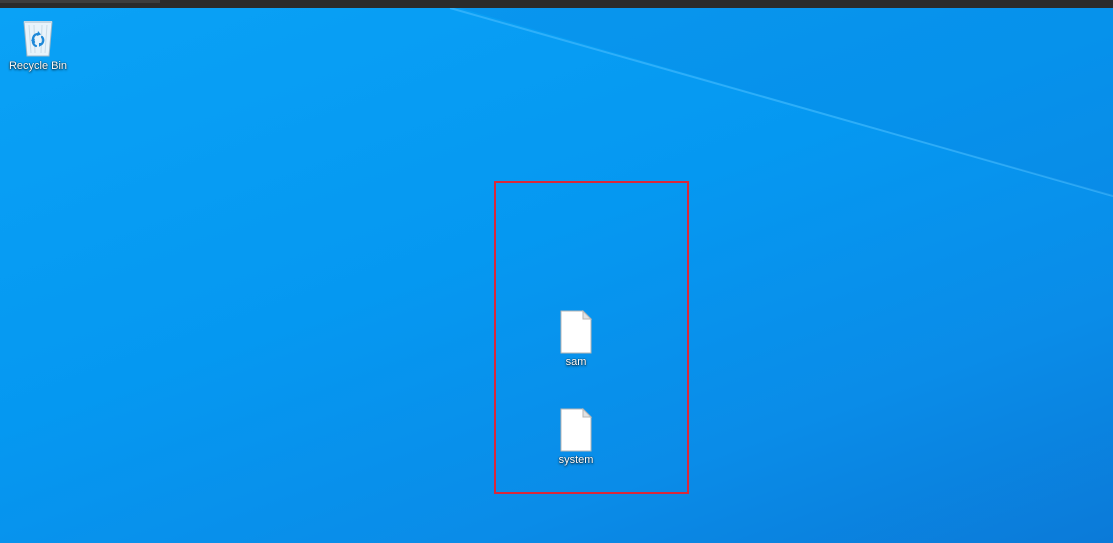 The image size is (1113, 543). What do you see at coordinates (38, 66) in the screenshot?
I see `recycle-bin-label: Recycle Bin` at bounding box center [38, 66].